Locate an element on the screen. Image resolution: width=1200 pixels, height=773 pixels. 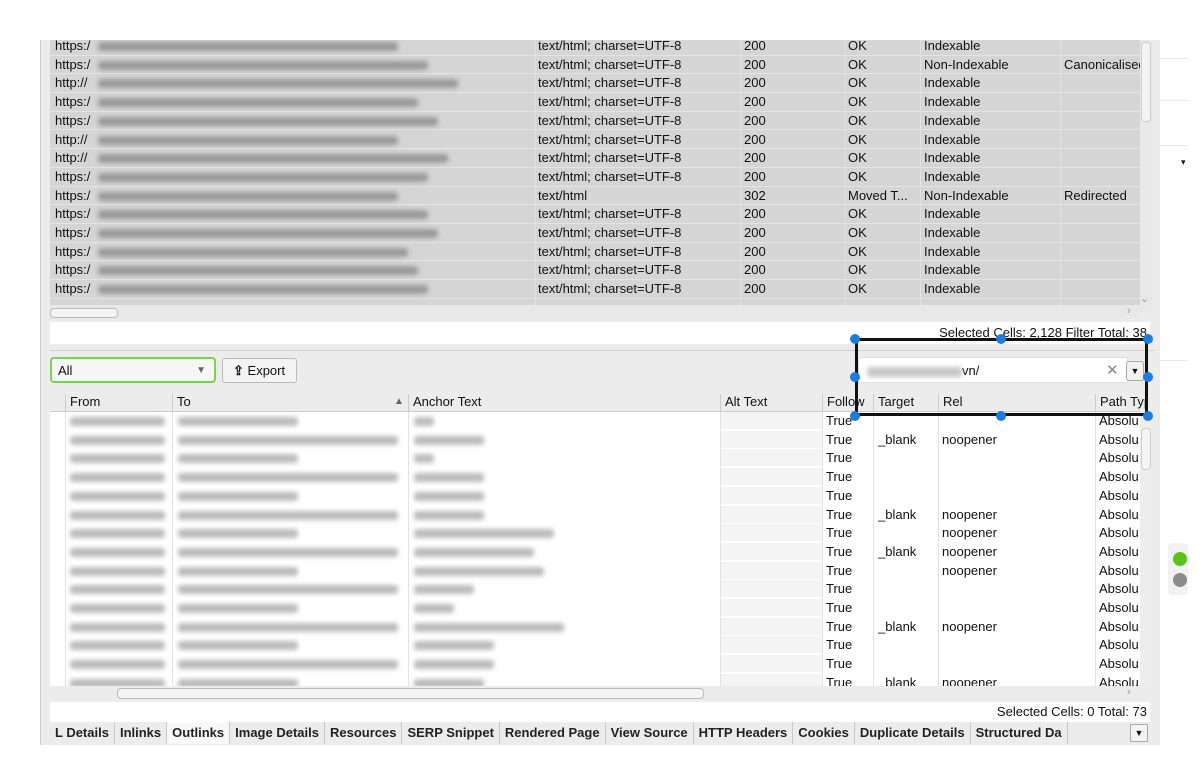
top-horizontal-scrollbar is located at coordinates (595, 312).